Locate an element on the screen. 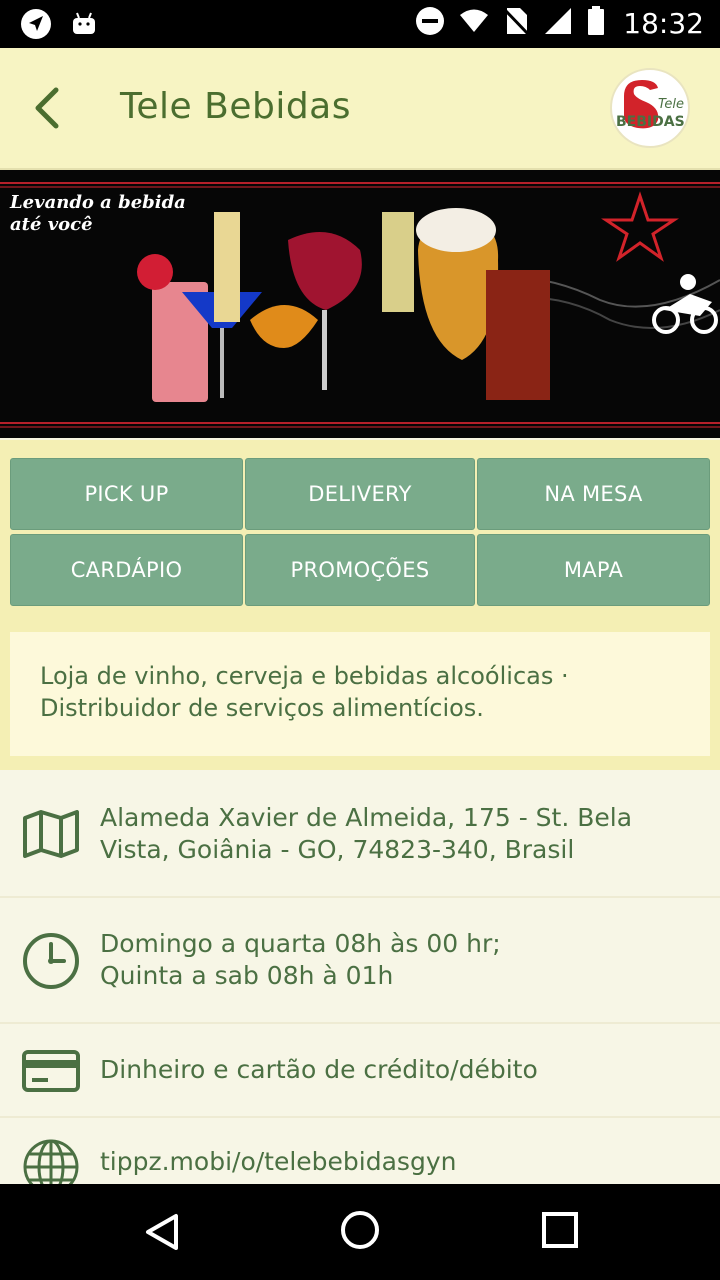 Image resolution: width=720 pixels, height=1280 pixels. hours-line-1: Domingo a quarta 08h às 00 hr; is located at coordinates (300, 943).